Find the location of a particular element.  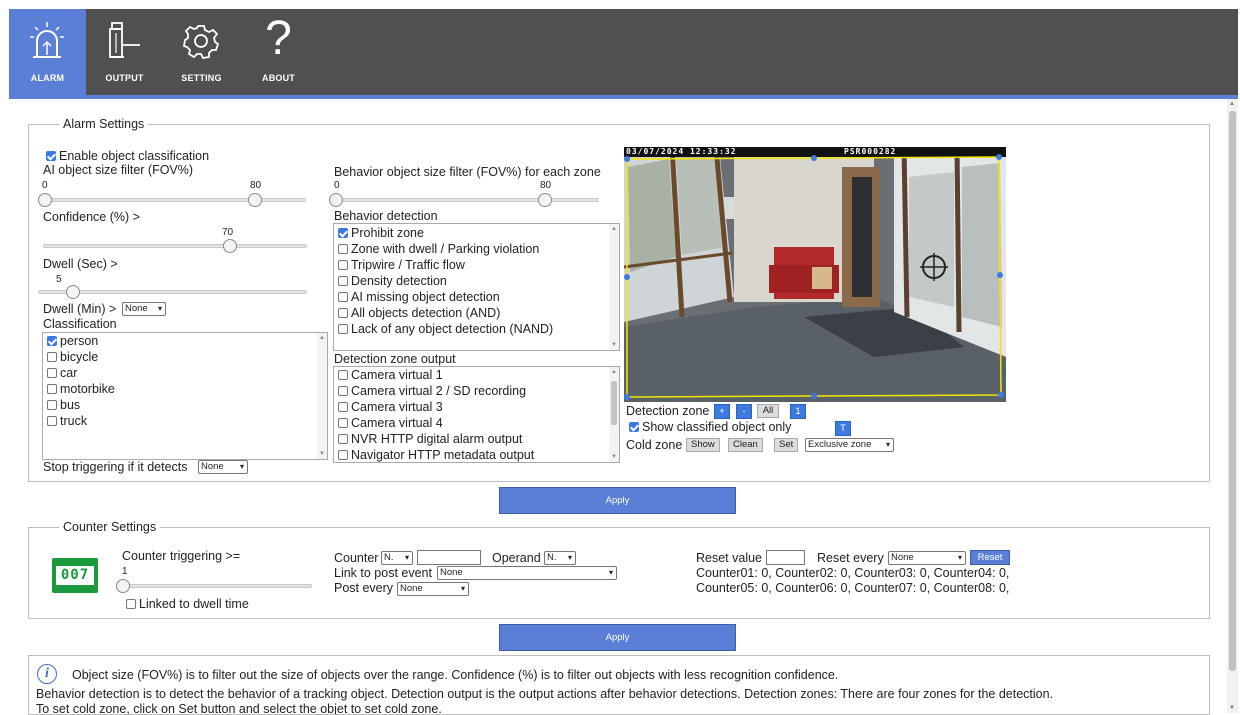

listbox-scroll-thumb is located at coordinates (614, 403).